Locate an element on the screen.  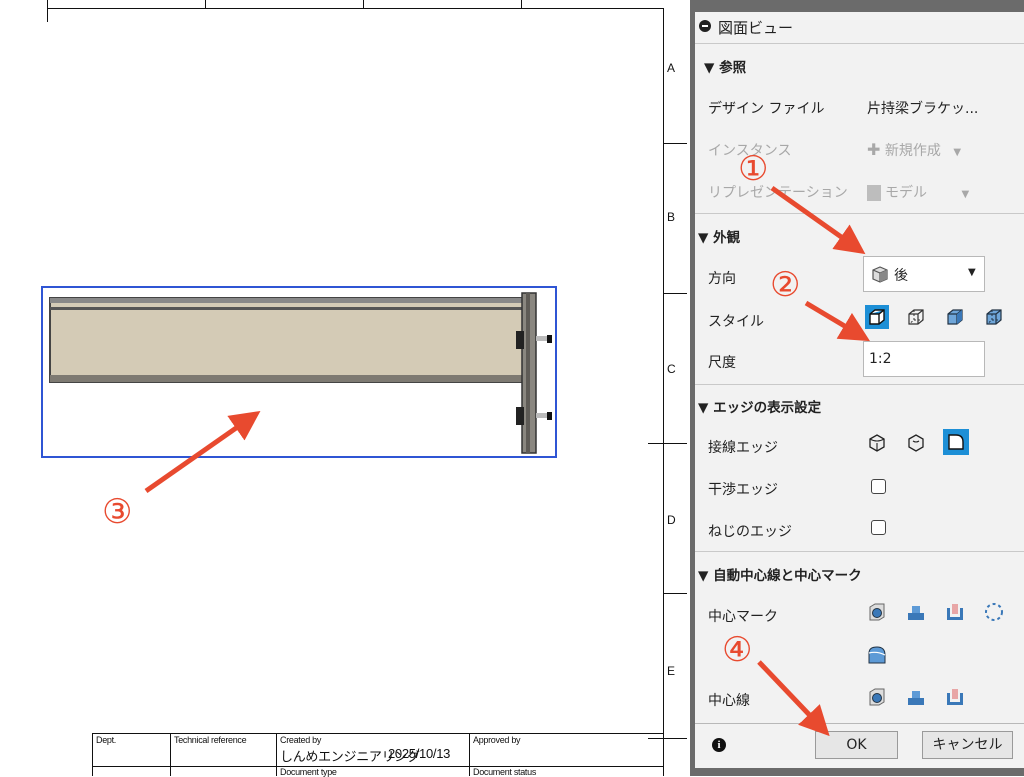
callout-1-arrow is located at coordinates (818, 220).